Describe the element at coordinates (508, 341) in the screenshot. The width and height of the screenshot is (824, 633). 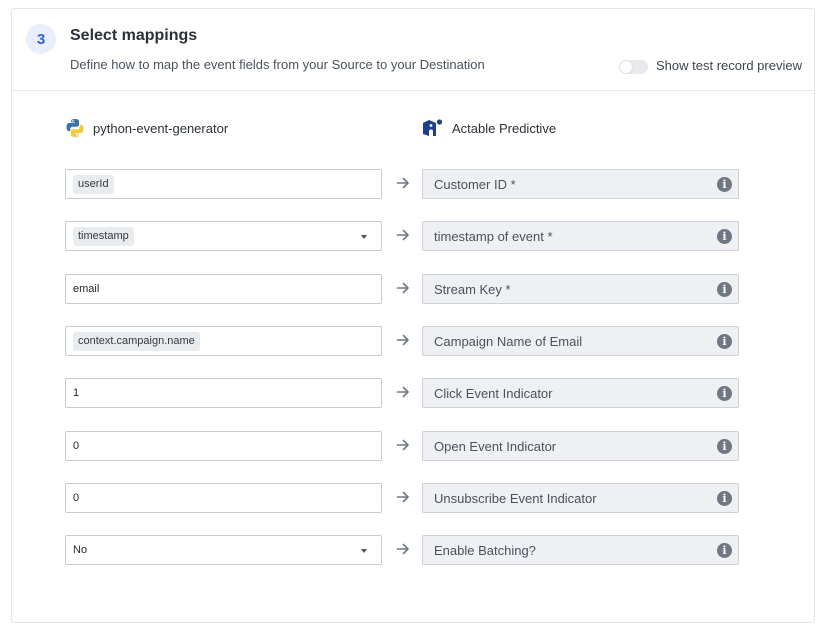
I see `destination-field-label: Campaign Name of Email` at that location.